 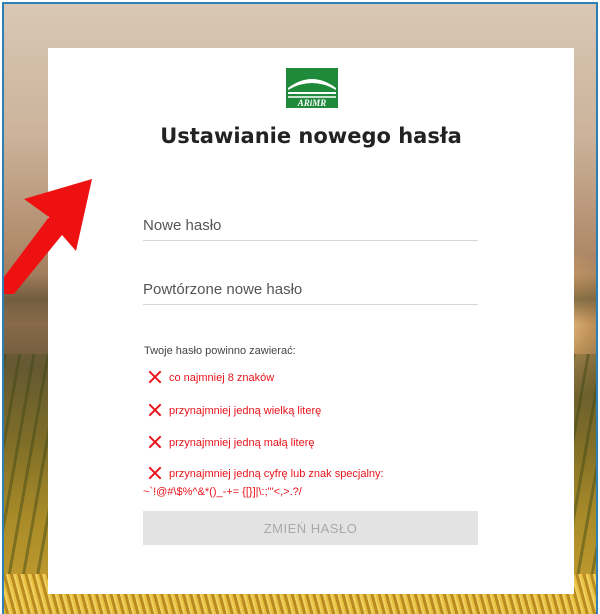 I want to click on special-characters-list: ~`!@#\$%^&*()_-+= {[}]|\:;"'<,>.?/, so click(x=222, y=492).